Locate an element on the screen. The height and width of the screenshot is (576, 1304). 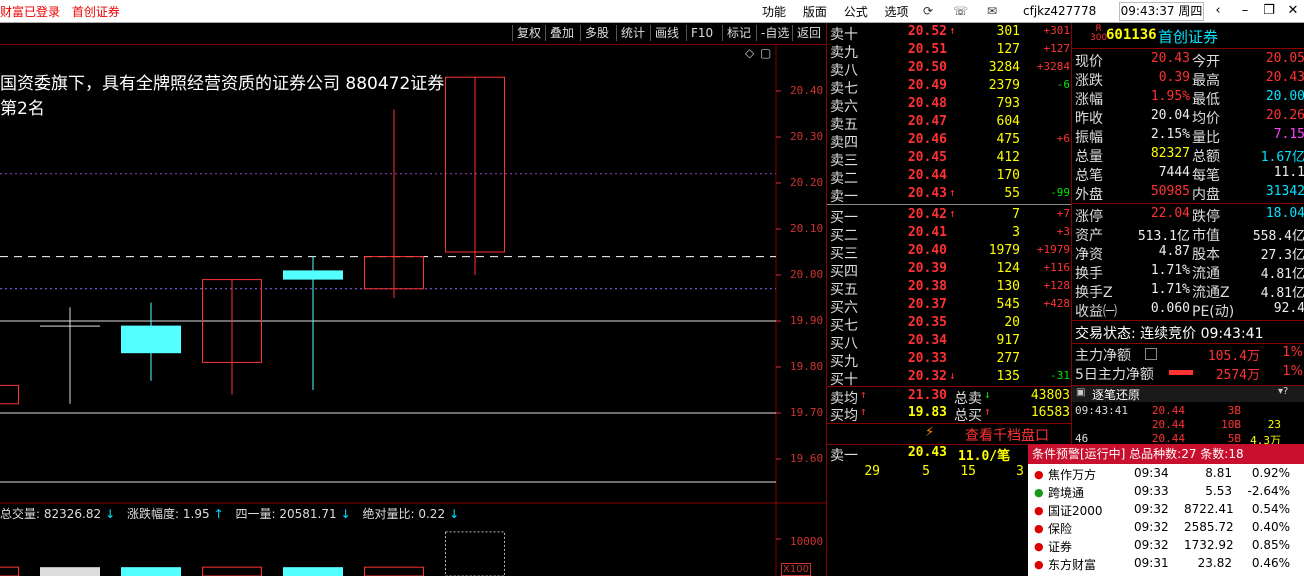
buy-row: 买七 20.35 20 is located at coordinates (950, 324).